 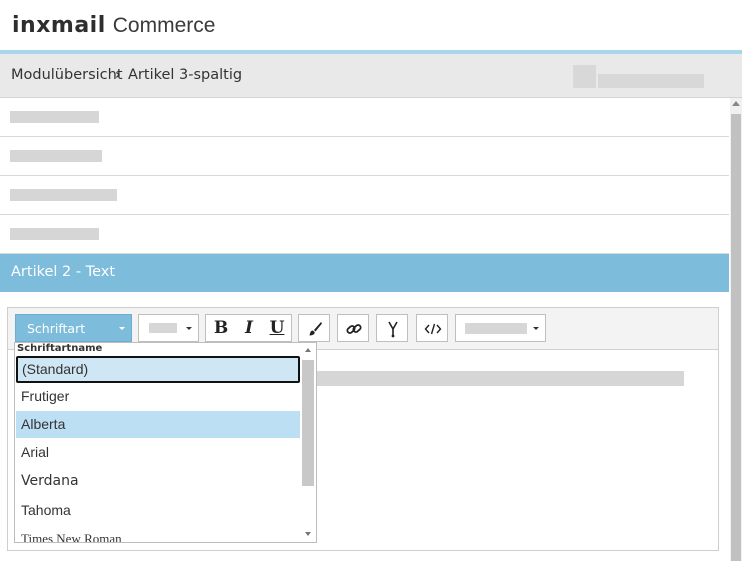 I want to click on font-family-dropdown-button: Schriftart, so click(x=73, y=328).